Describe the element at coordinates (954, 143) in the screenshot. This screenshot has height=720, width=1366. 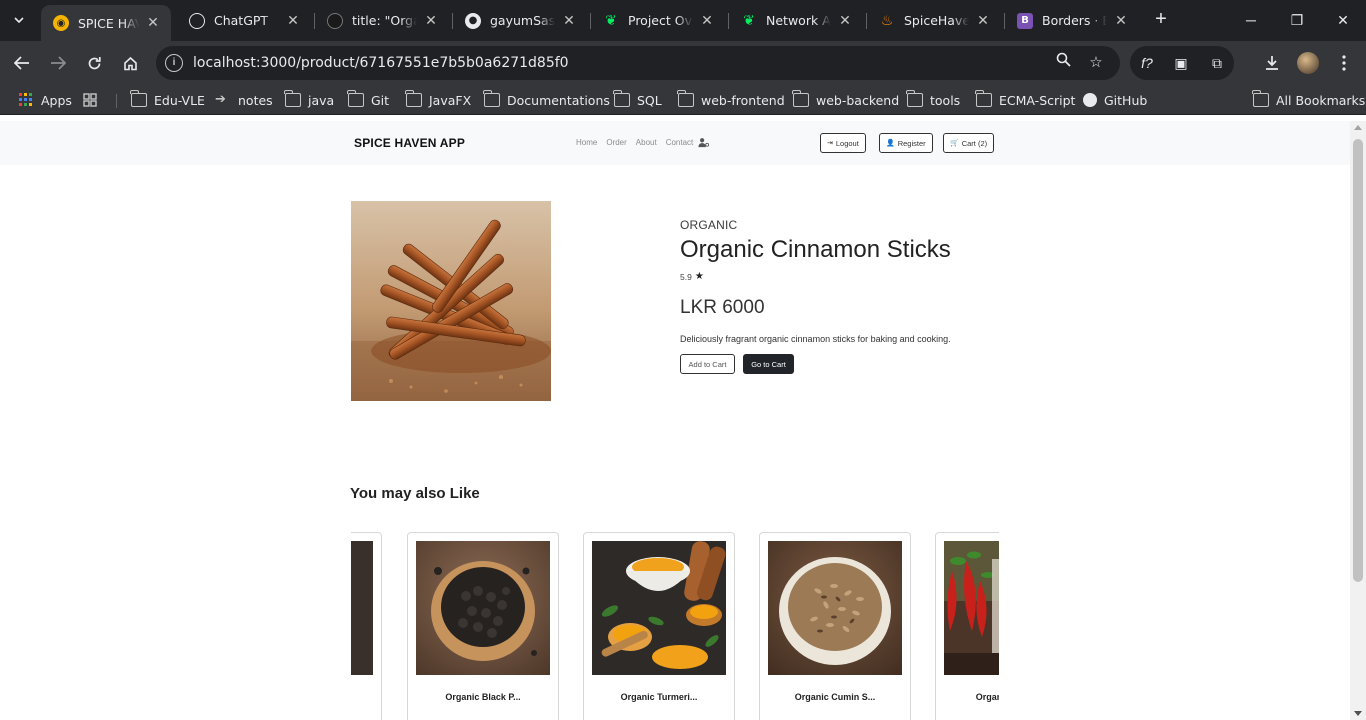
I see `cart-icon: 🛒` at that location.